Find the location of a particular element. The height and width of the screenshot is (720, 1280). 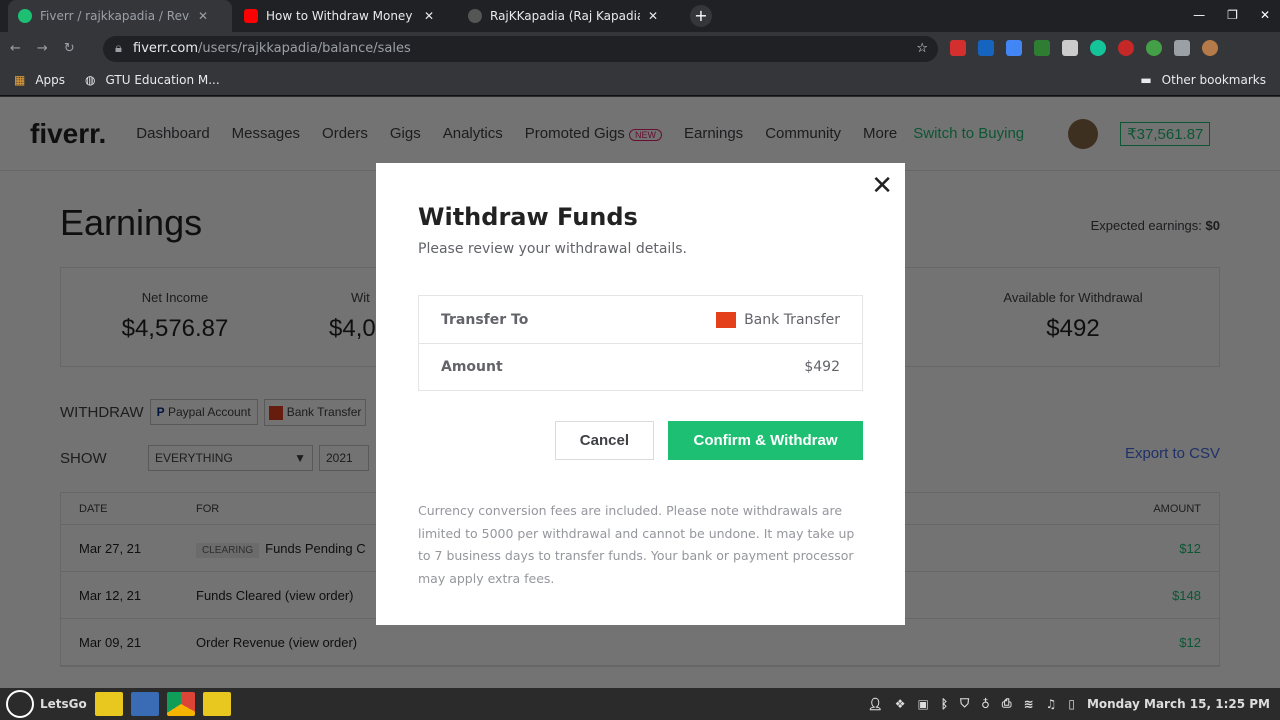

filter-select: EVERYTHING ▼ is located at coordinates (230, 458).